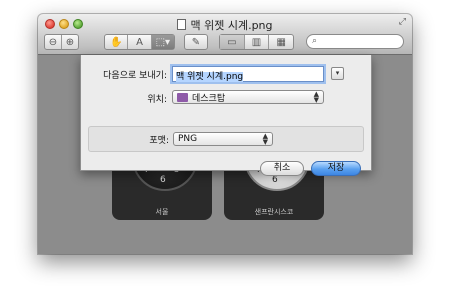 This screenshot has width=450, height=300. I want to click on fullscreen-icon: ⤢, so click(402, 22).